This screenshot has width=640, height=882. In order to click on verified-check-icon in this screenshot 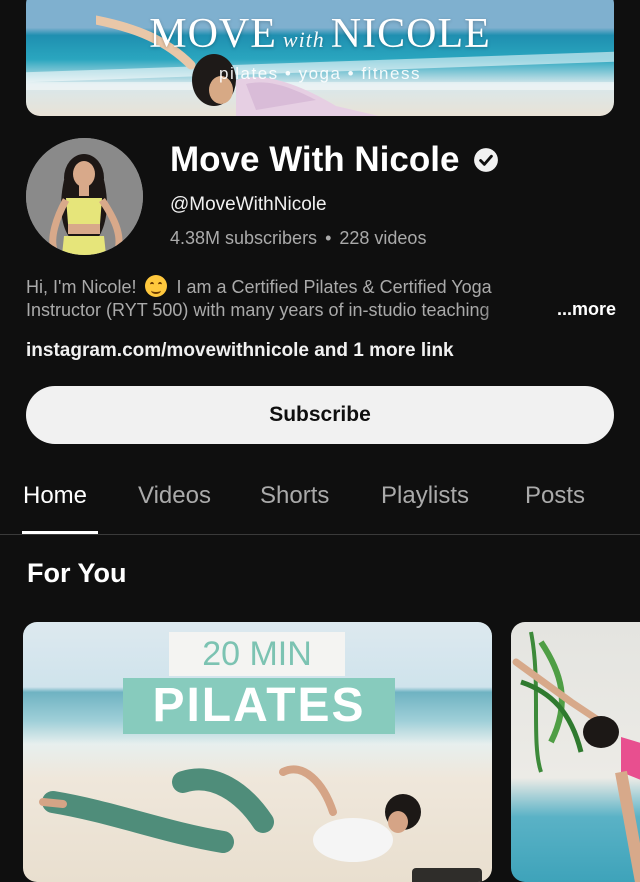, I will do `click(486, 160)`.